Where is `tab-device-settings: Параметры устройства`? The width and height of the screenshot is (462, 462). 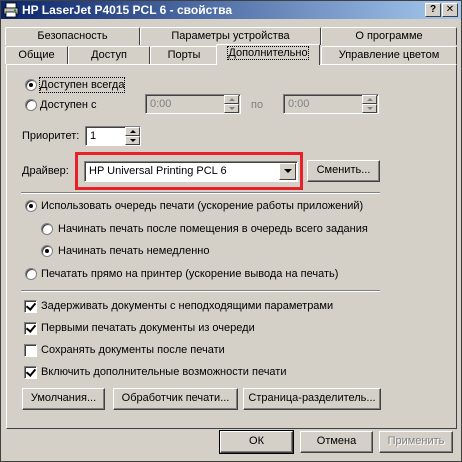
tab-device-settings: Параметры устройства is located at coordinates (230, 36).